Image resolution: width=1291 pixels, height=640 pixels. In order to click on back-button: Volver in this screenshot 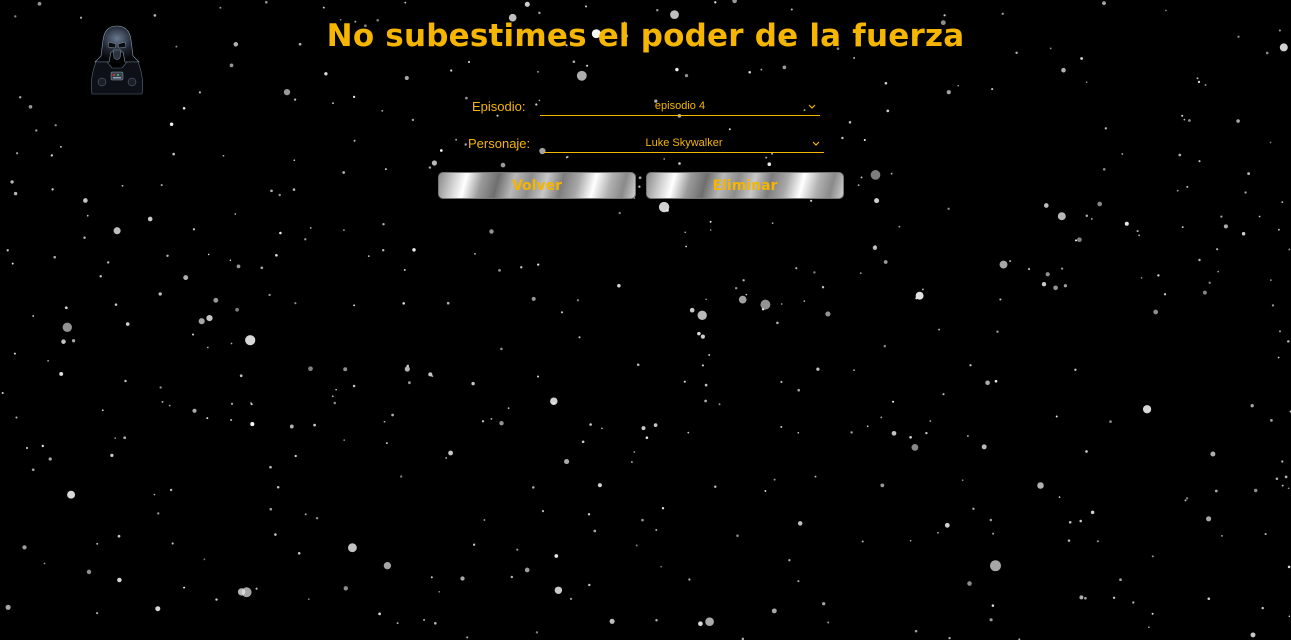, I will do `click(537, 185)`.